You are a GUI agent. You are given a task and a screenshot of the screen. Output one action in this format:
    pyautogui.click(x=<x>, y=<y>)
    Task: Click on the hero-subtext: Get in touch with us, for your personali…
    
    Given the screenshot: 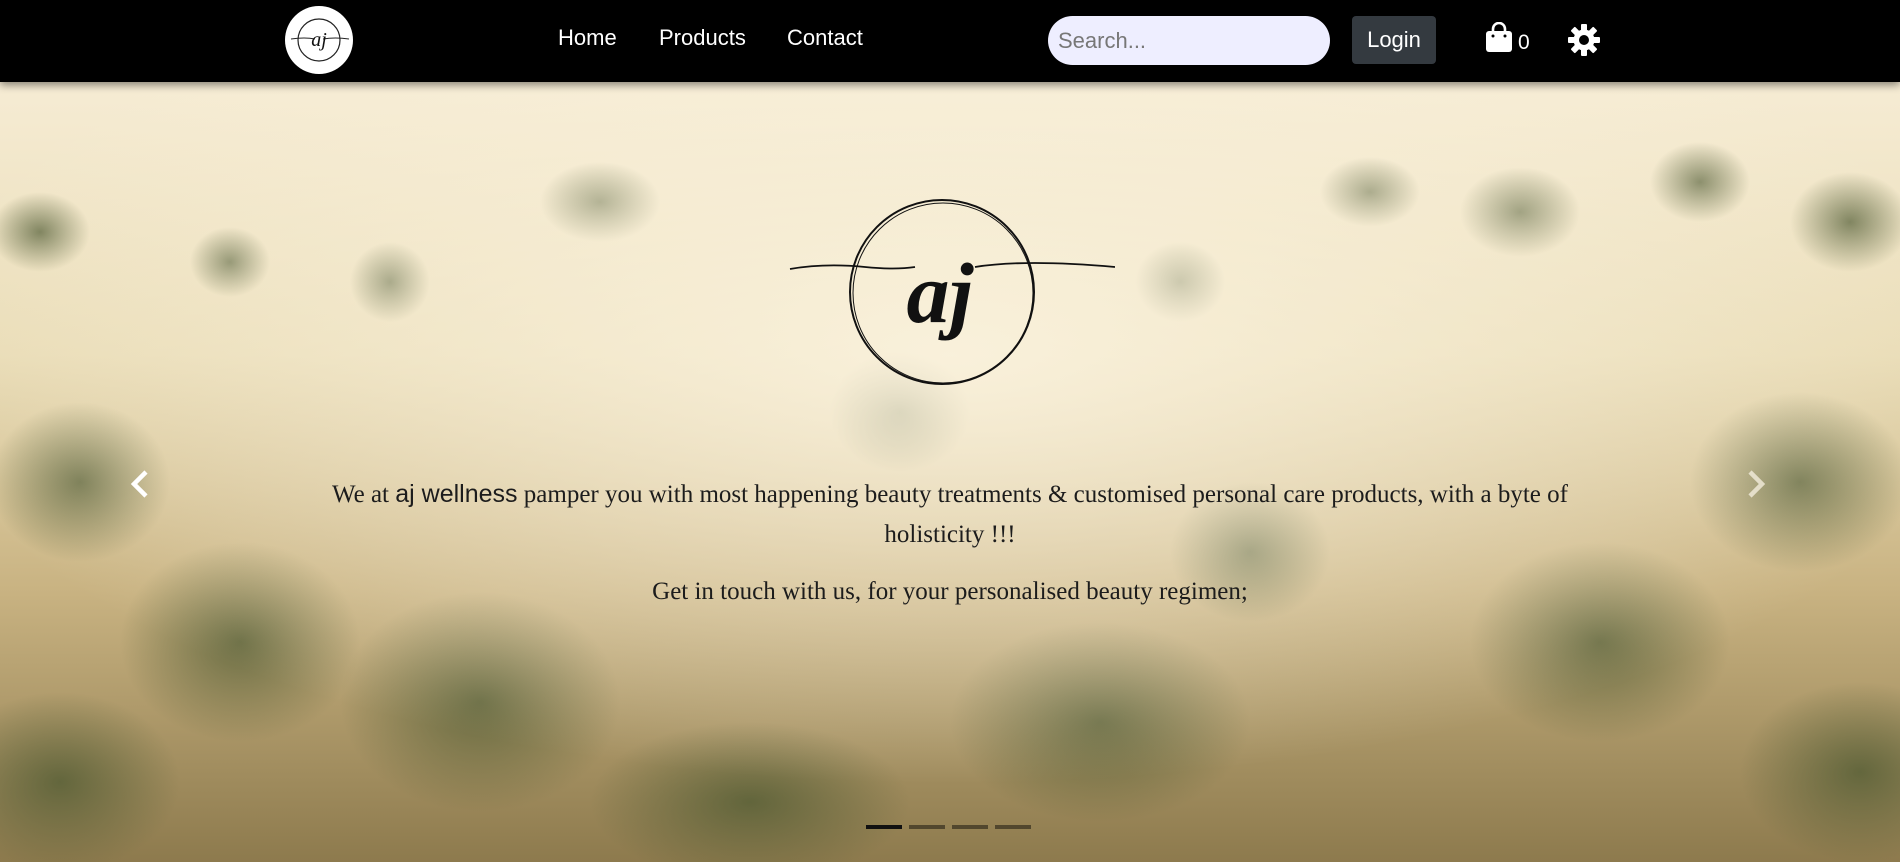 What is the action you would take?
    pyautogui.click(x=950, y=591)
    